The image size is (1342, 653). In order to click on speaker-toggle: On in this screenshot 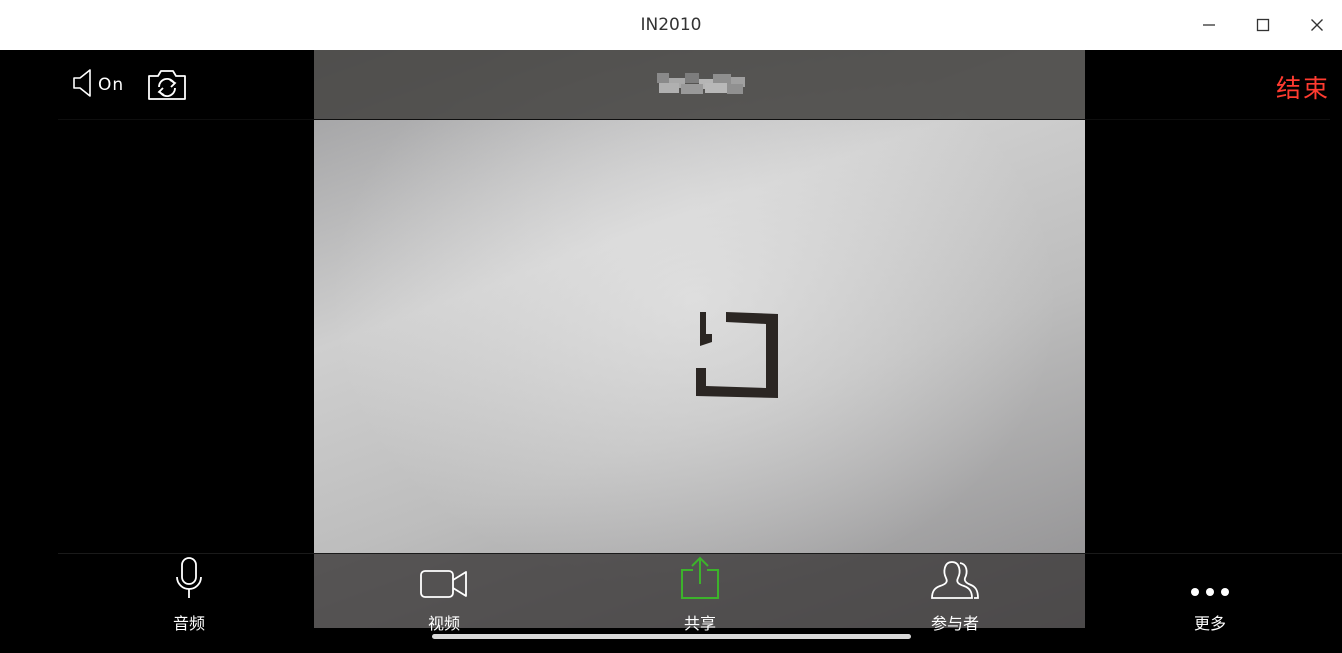, I will do `click(102, 85)`.